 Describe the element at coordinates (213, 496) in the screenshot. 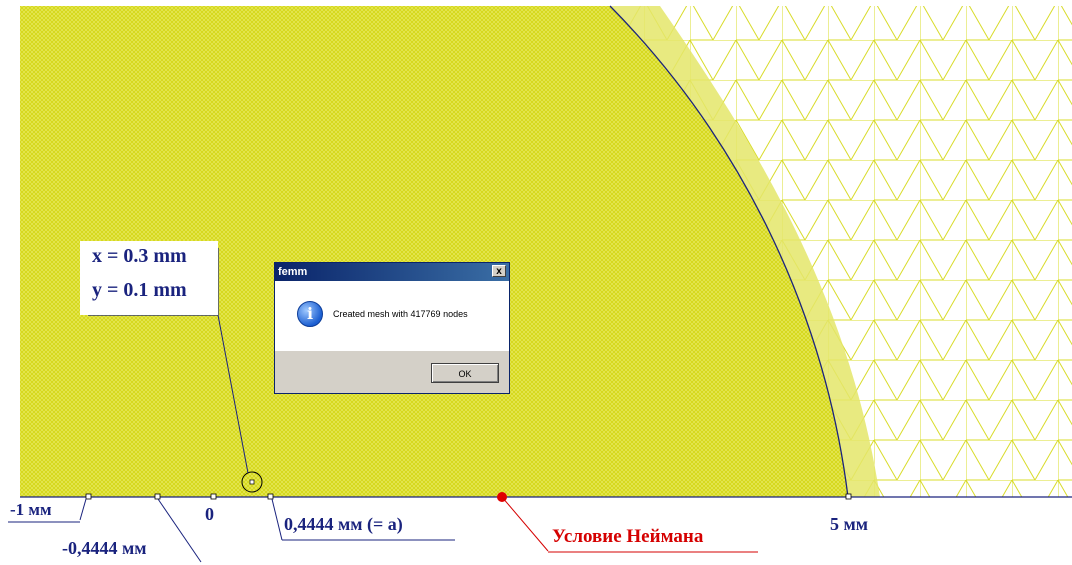

I see `node-zero` at that location.